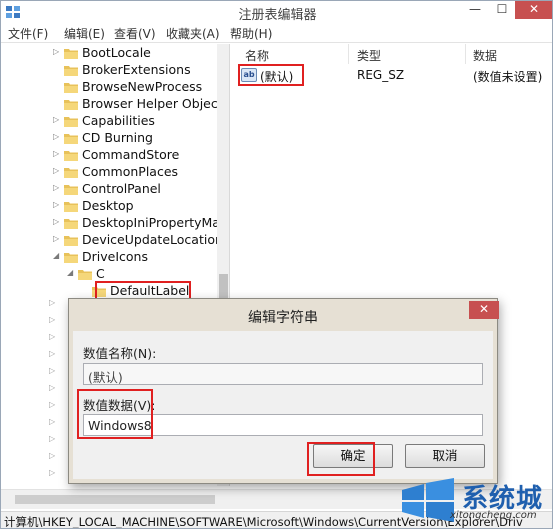  I want to click on tree-node-label: CommonPlaces, so click(130, 171).